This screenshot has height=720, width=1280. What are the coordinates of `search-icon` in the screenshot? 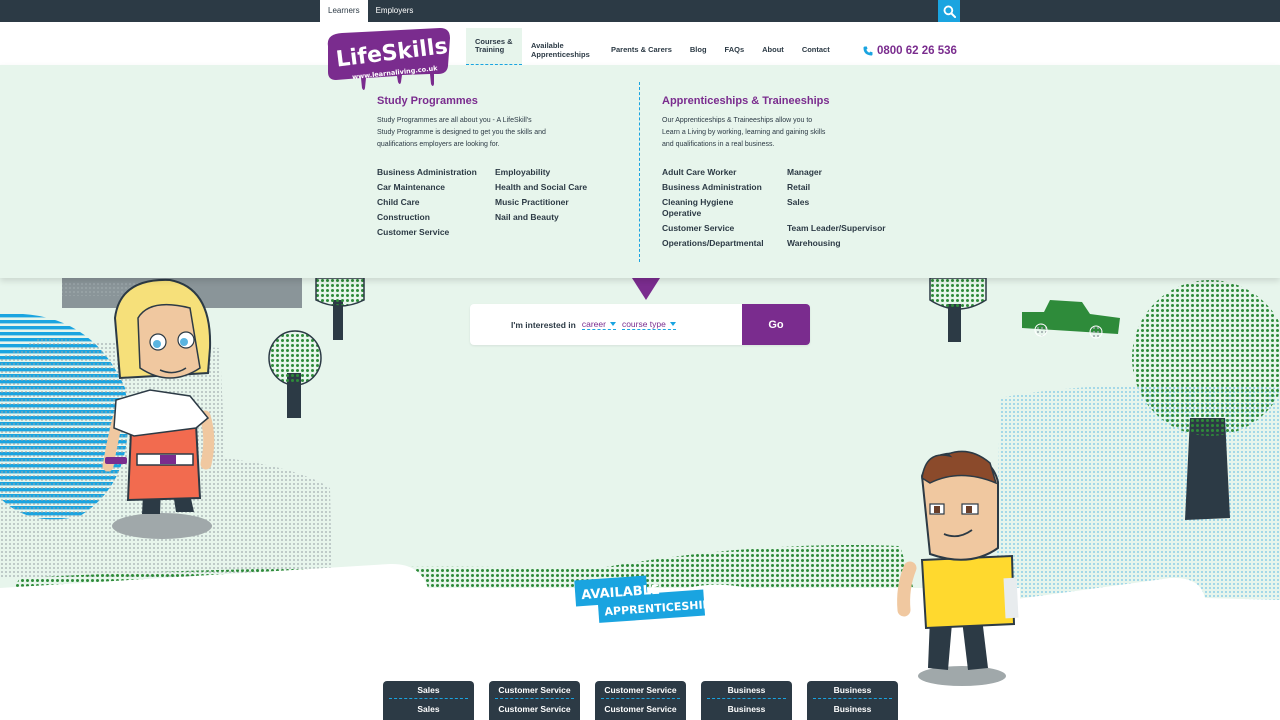 It's located at (949, 11).